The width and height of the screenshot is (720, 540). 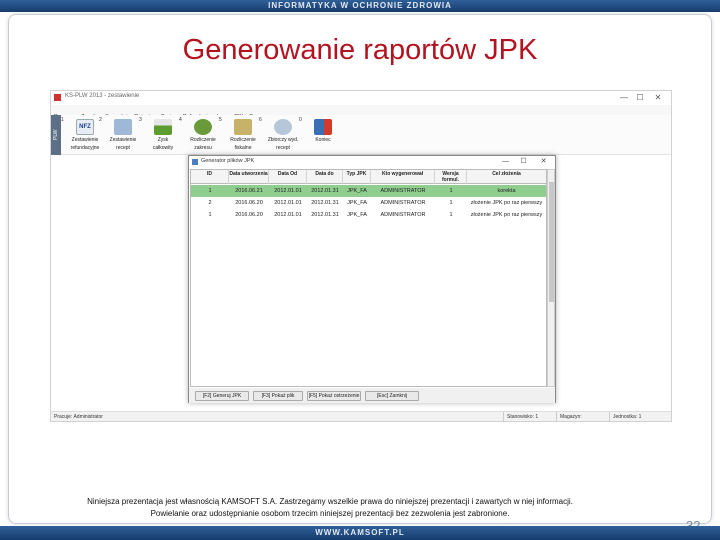 What do you see at coordinates (288, 177) in the screenshot?
I see `column-header-date-from: Data Od` at bounding box center [288, 177].